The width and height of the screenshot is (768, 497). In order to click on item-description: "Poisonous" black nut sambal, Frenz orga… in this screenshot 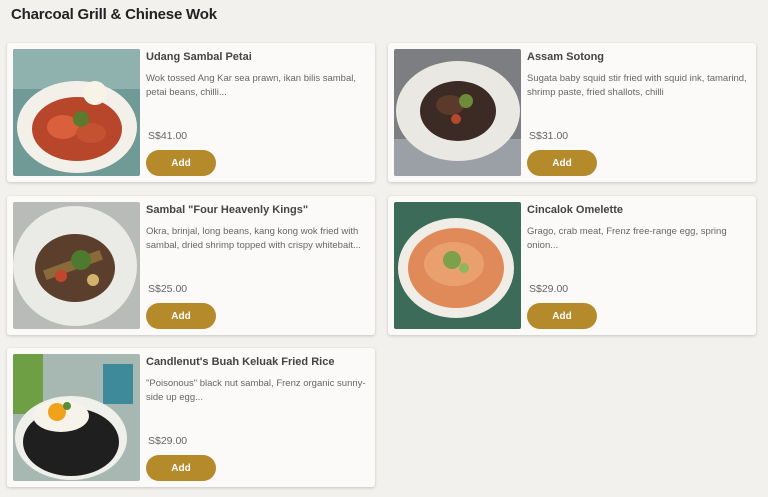, I will do `click(256, 390)`.